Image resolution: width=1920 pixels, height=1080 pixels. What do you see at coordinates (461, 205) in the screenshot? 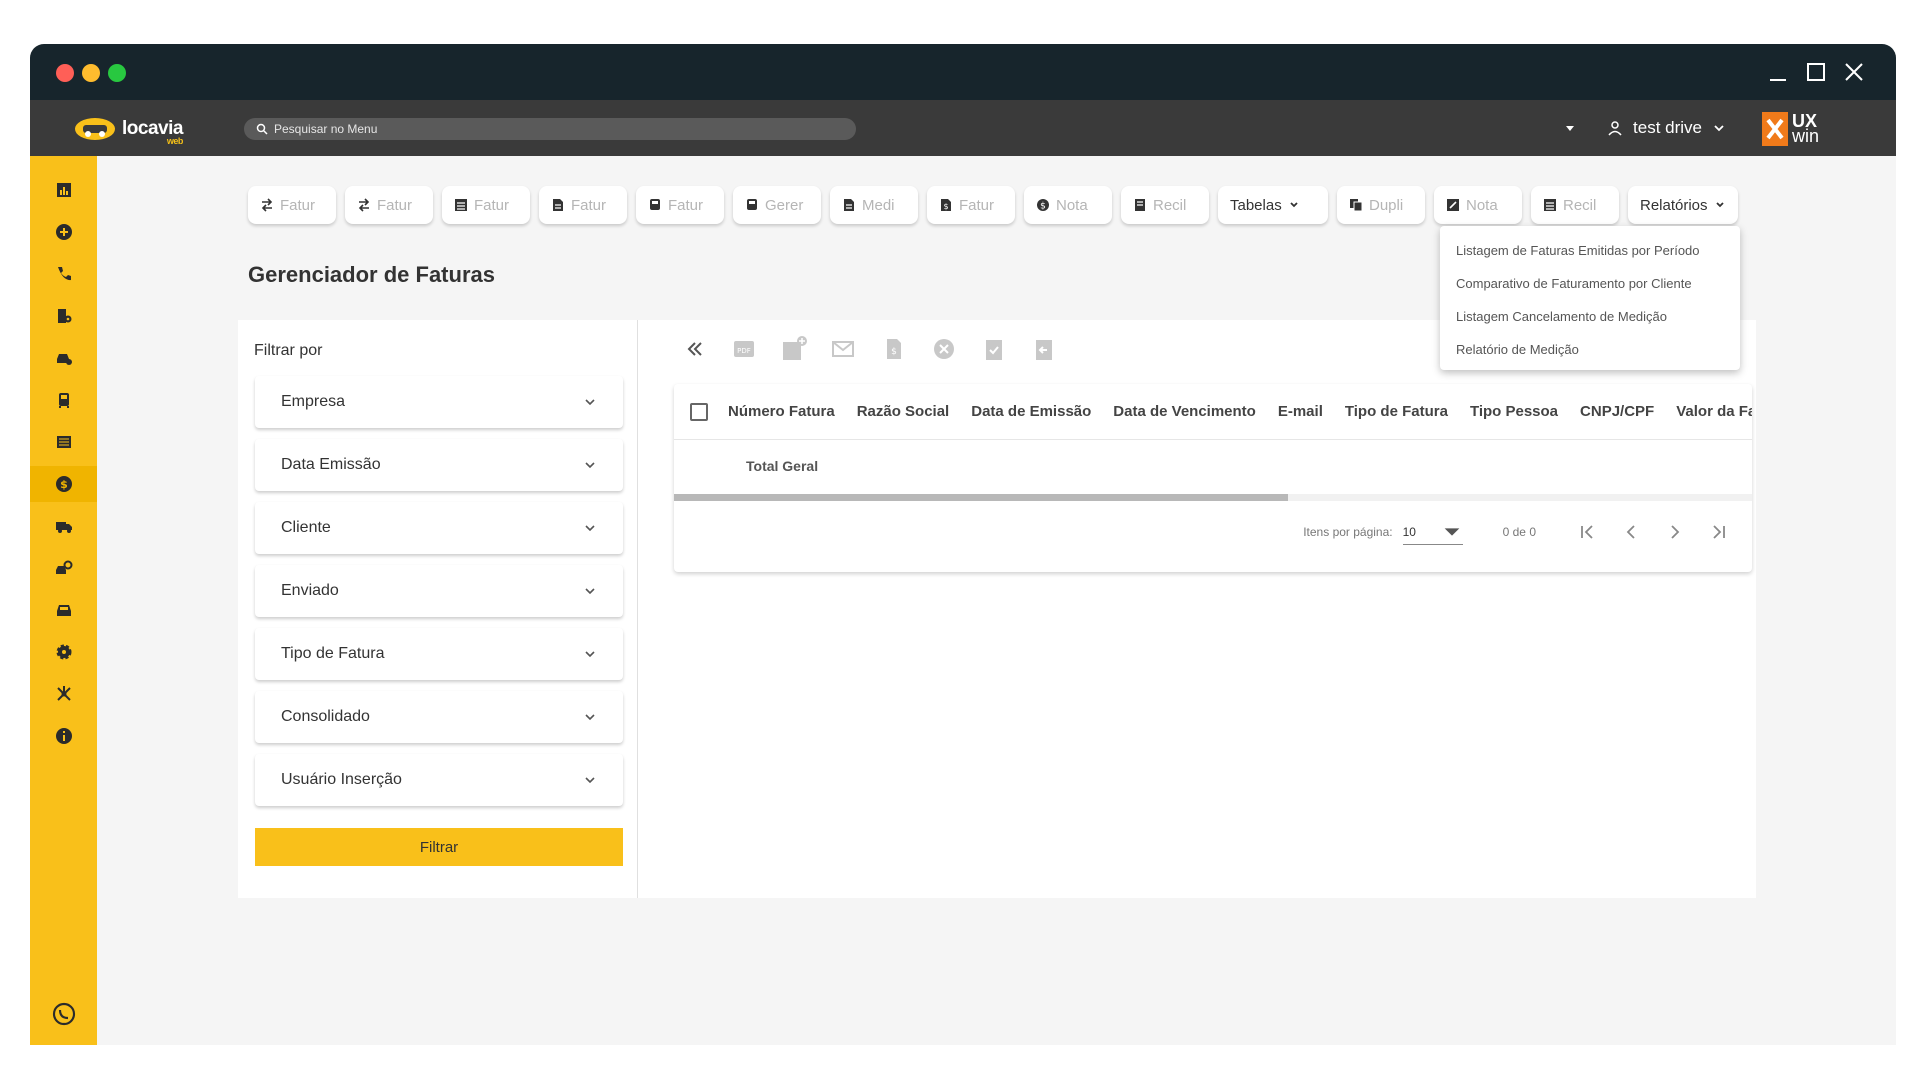
I see `list-icon` at bounding box center [461, 205].